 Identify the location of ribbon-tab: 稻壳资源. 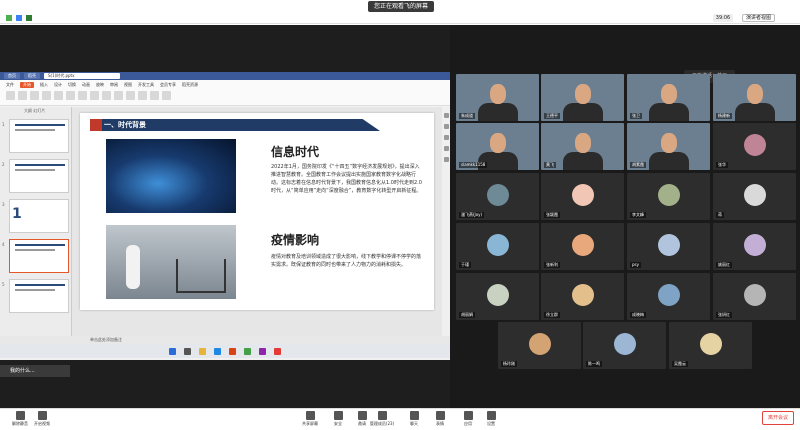
(190, 85).